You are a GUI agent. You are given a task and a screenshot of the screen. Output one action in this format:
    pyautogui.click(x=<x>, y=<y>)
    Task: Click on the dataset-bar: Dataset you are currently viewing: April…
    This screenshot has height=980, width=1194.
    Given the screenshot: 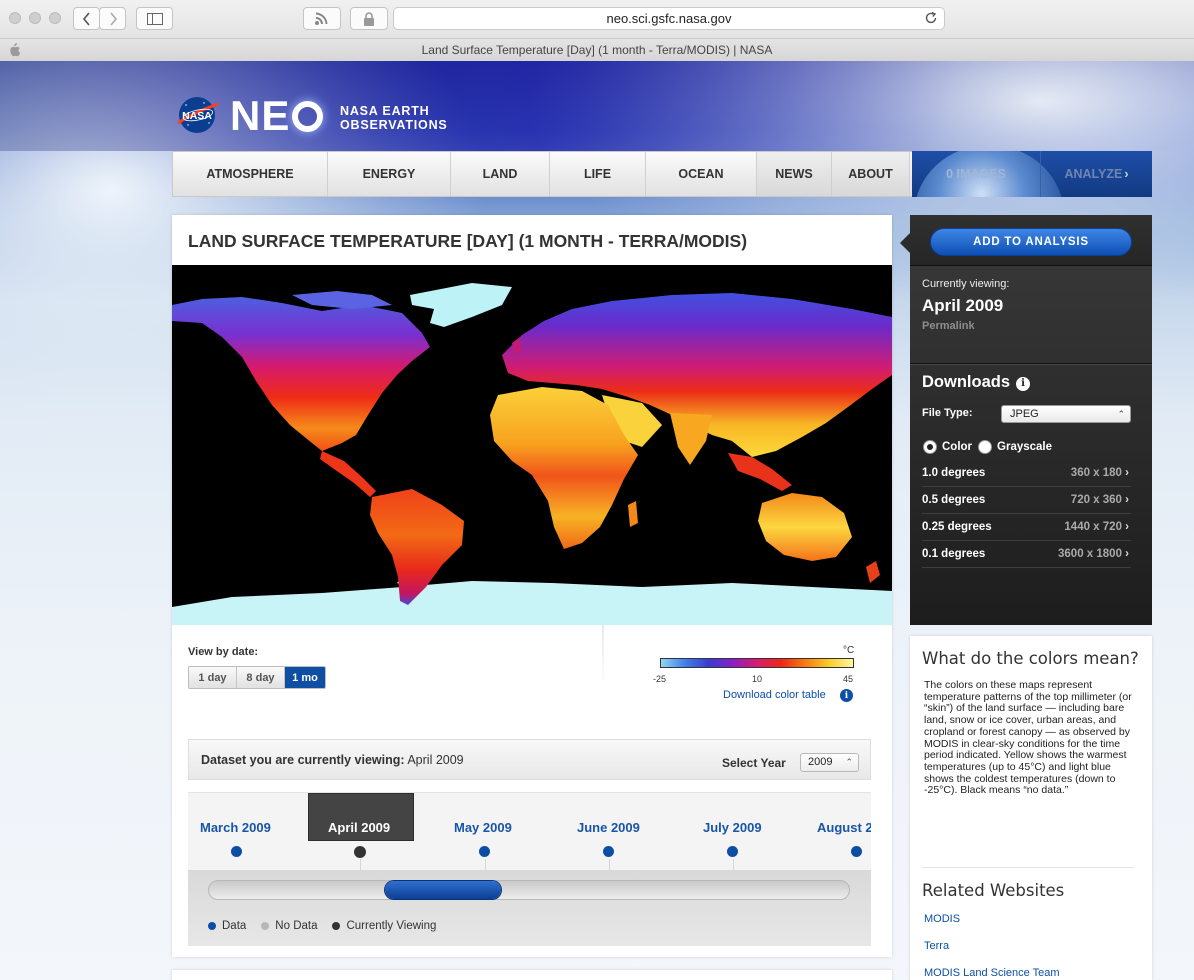 What is the action you would take?
    pyautogui.click(x=529, y=759)
    